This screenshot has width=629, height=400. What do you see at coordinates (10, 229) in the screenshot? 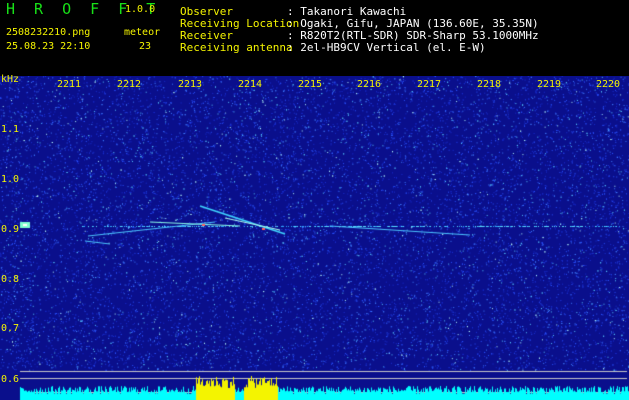
I see `y-tick-0-9: 0.9` at bounding box center [10, 229].